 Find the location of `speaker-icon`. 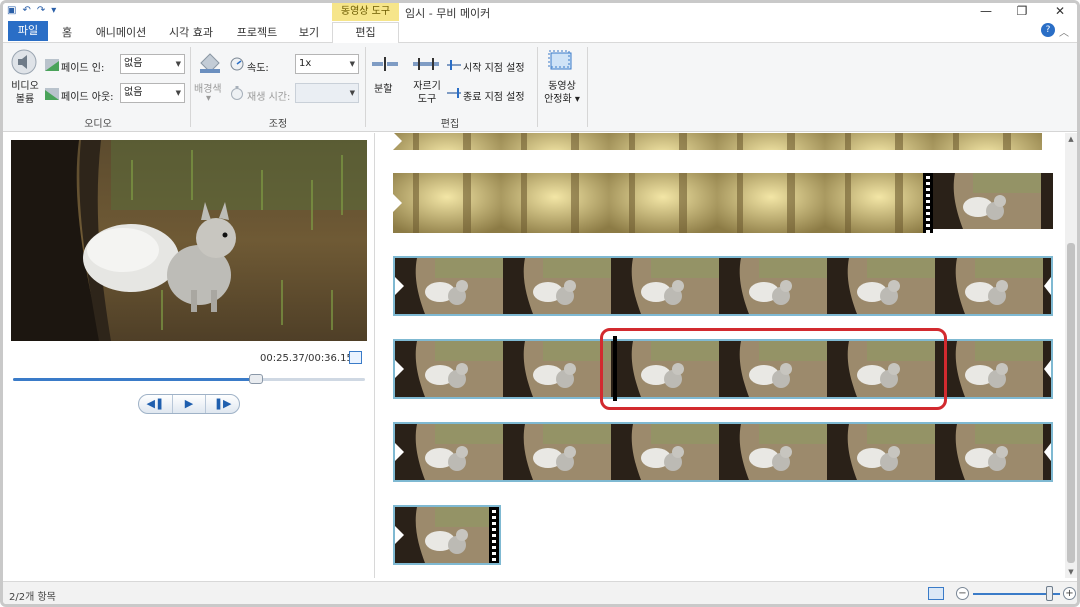

speaker-icon is located at coordinates (24, 62).